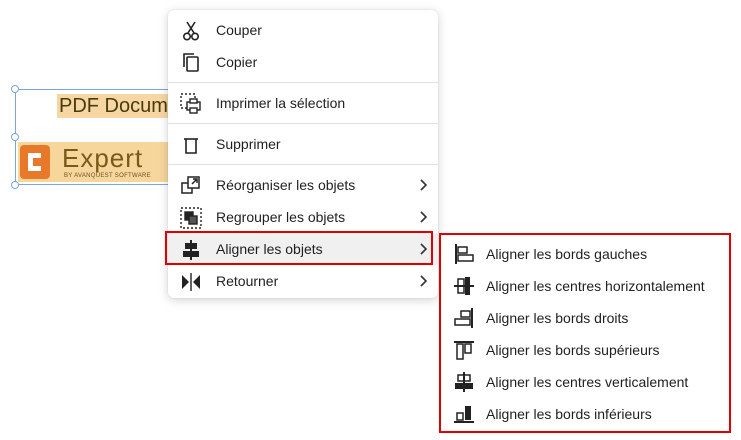 Image resolution: width=741 pixels, height=440 pixels. I want to click on selection-handle-mid-left, so click(15, 137).